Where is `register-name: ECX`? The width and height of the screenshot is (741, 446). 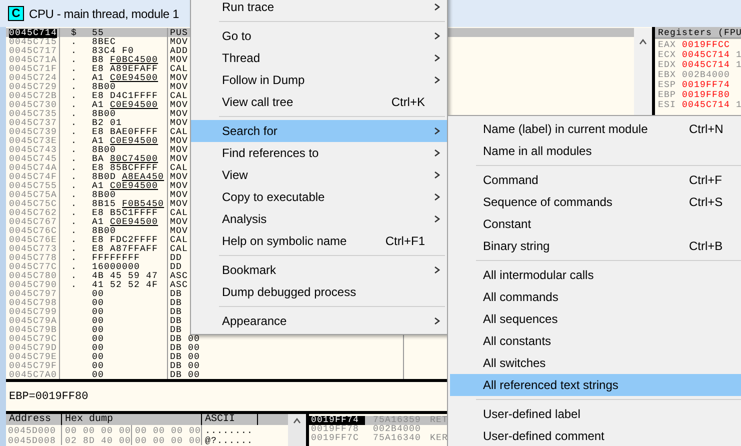
register-name: ECX is located at coordinates (667, 56).